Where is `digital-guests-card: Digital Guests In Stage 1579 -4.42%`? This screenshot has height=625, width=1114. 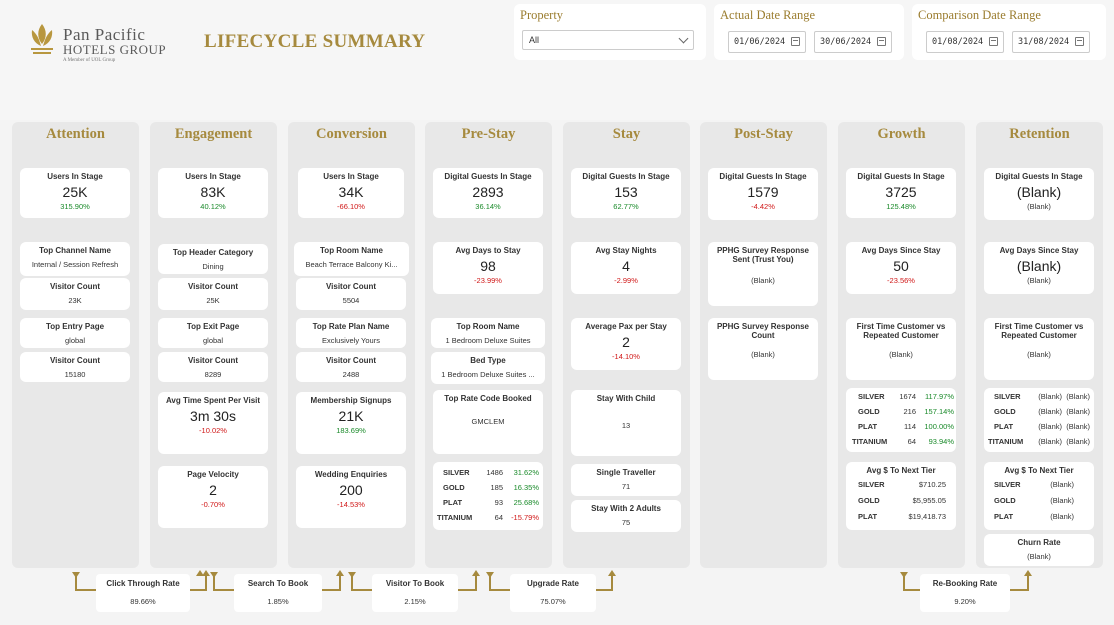 digital-guests-card: Digital Guests In Stage 1579 -4.42% is located at coordinates (763, 194).